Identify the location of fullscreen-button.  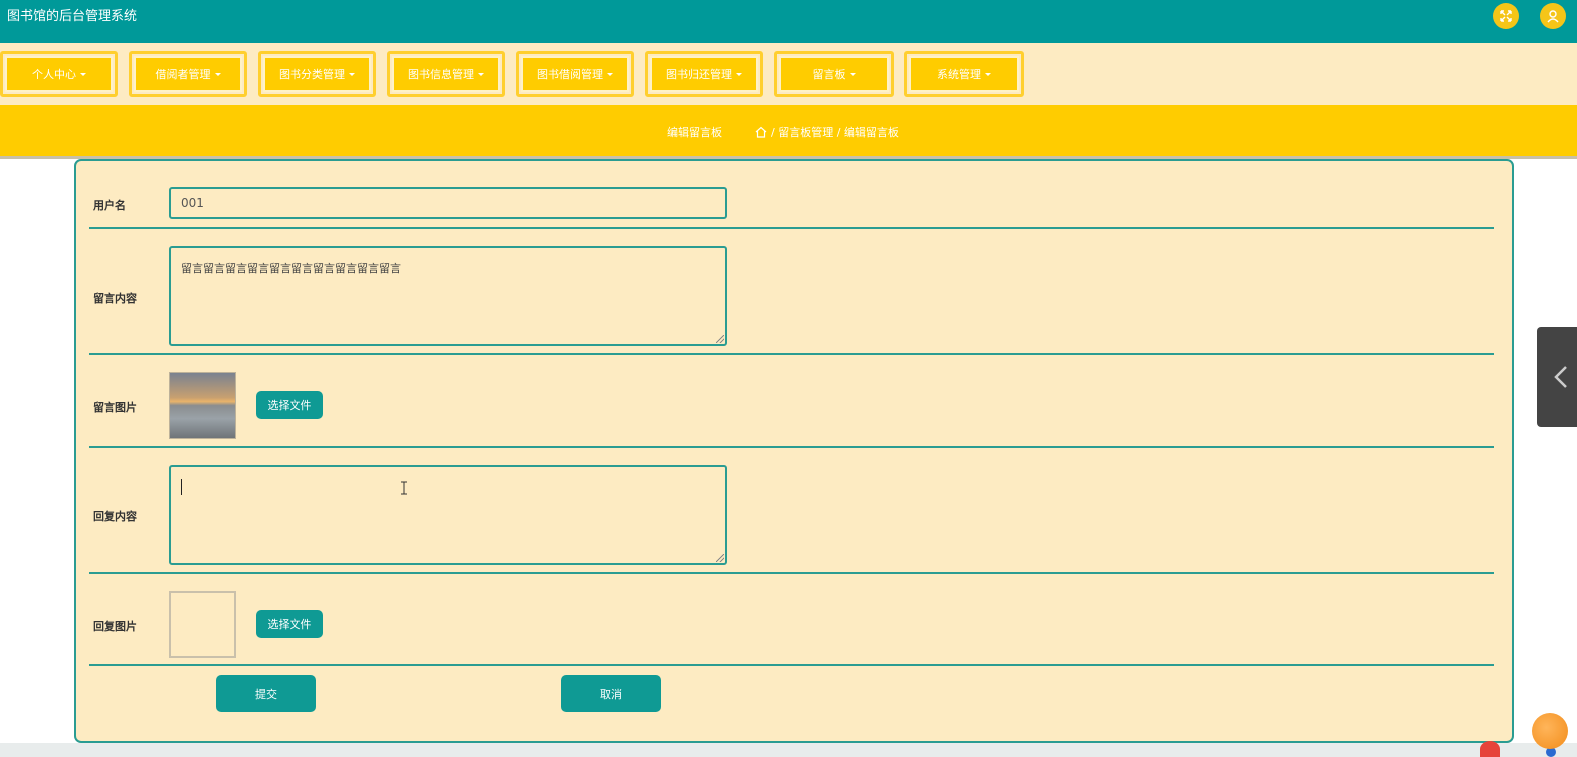
(1506, 16).